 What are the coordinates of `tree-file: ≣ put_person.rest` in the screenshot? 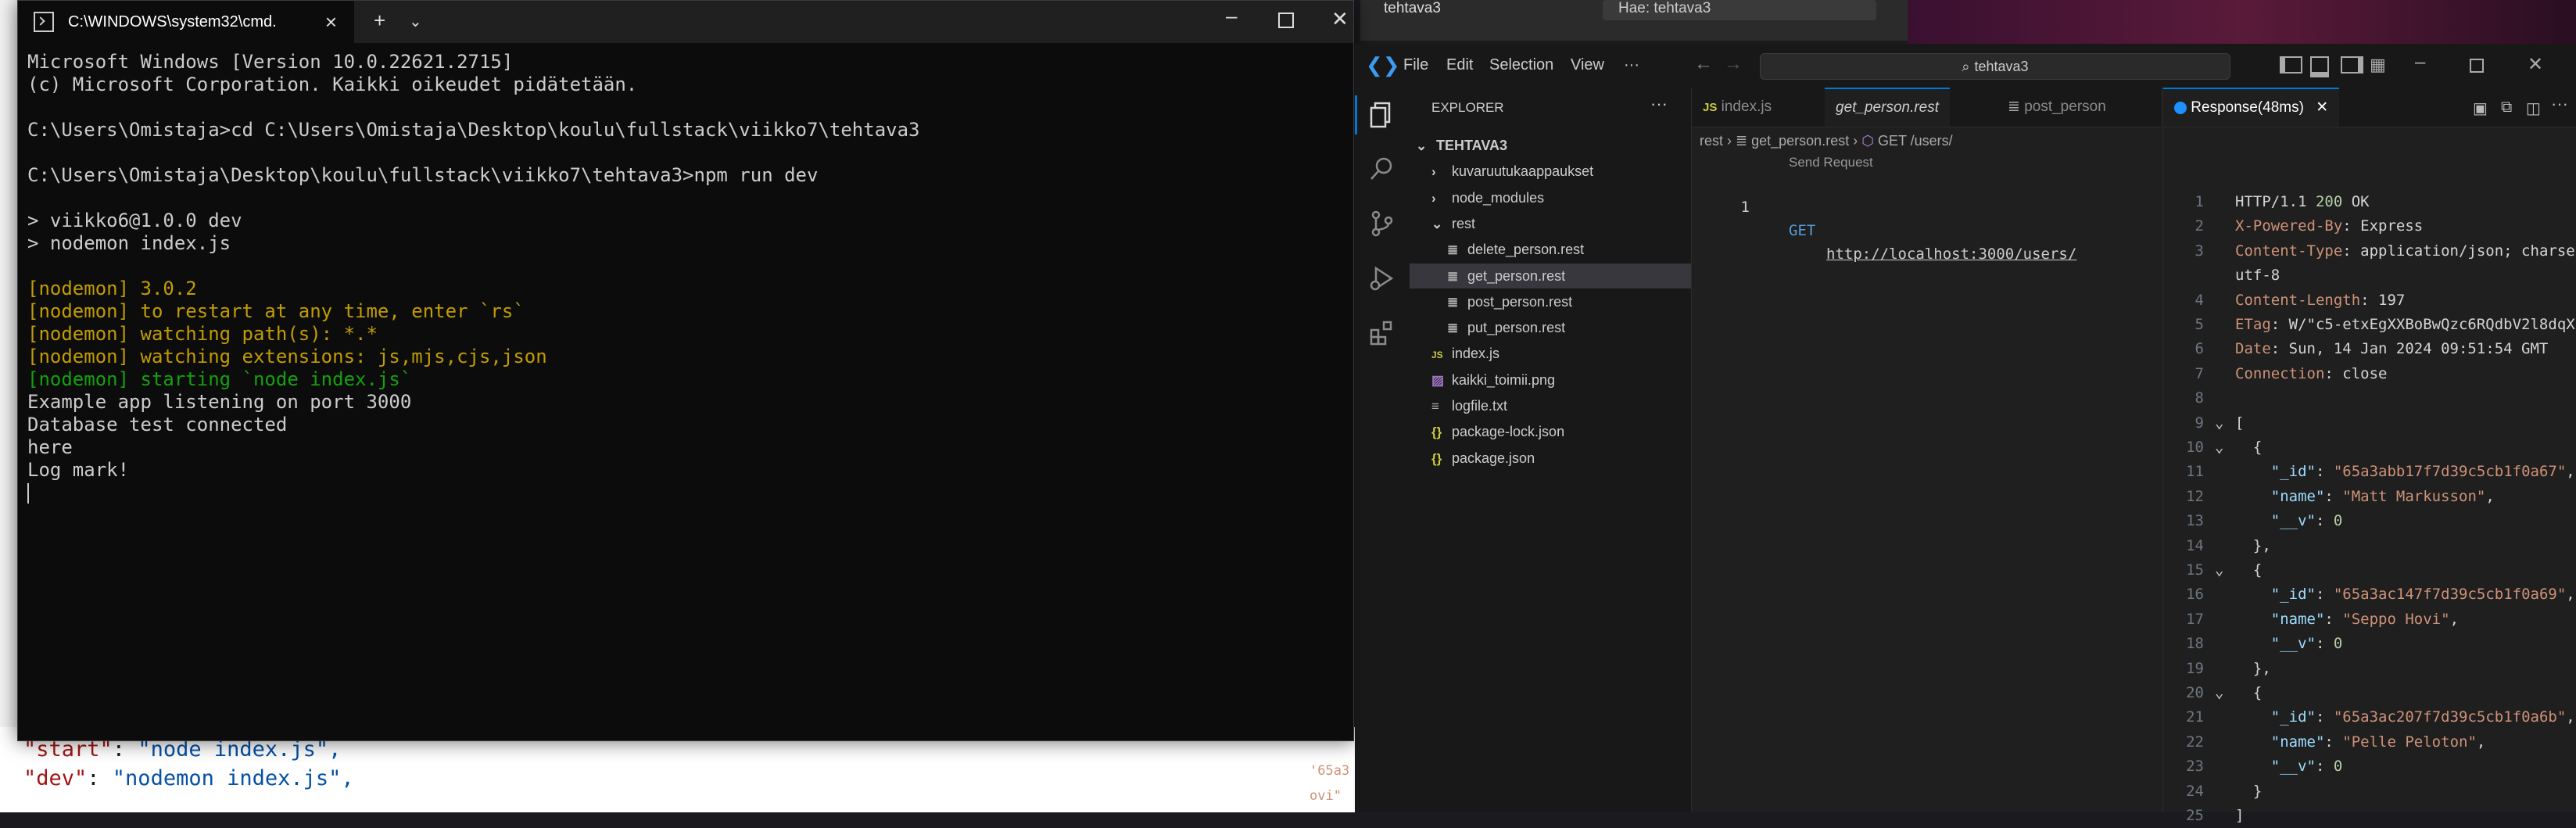 It's located at (1550, 327).